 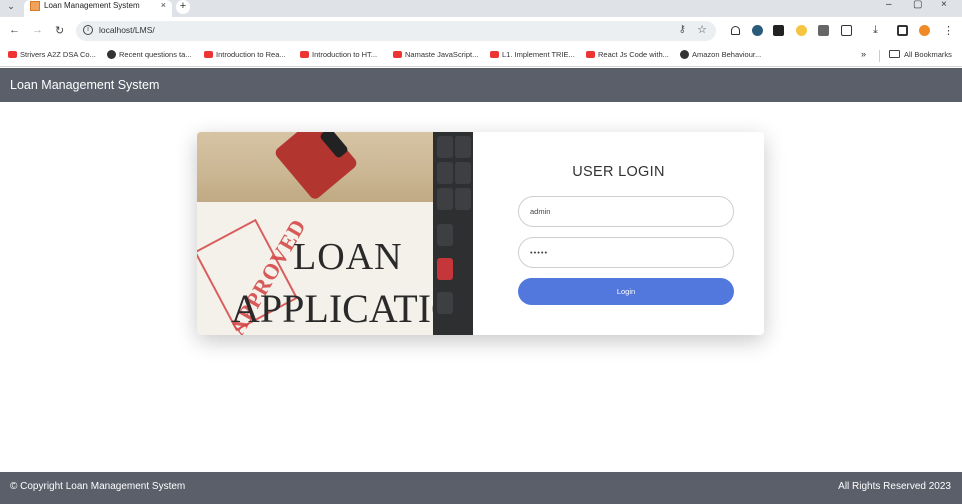 What do you see at coordinates (879, 56) in the screenshot?
I see `bookmarks-divider` at bounding box center [879, 56].